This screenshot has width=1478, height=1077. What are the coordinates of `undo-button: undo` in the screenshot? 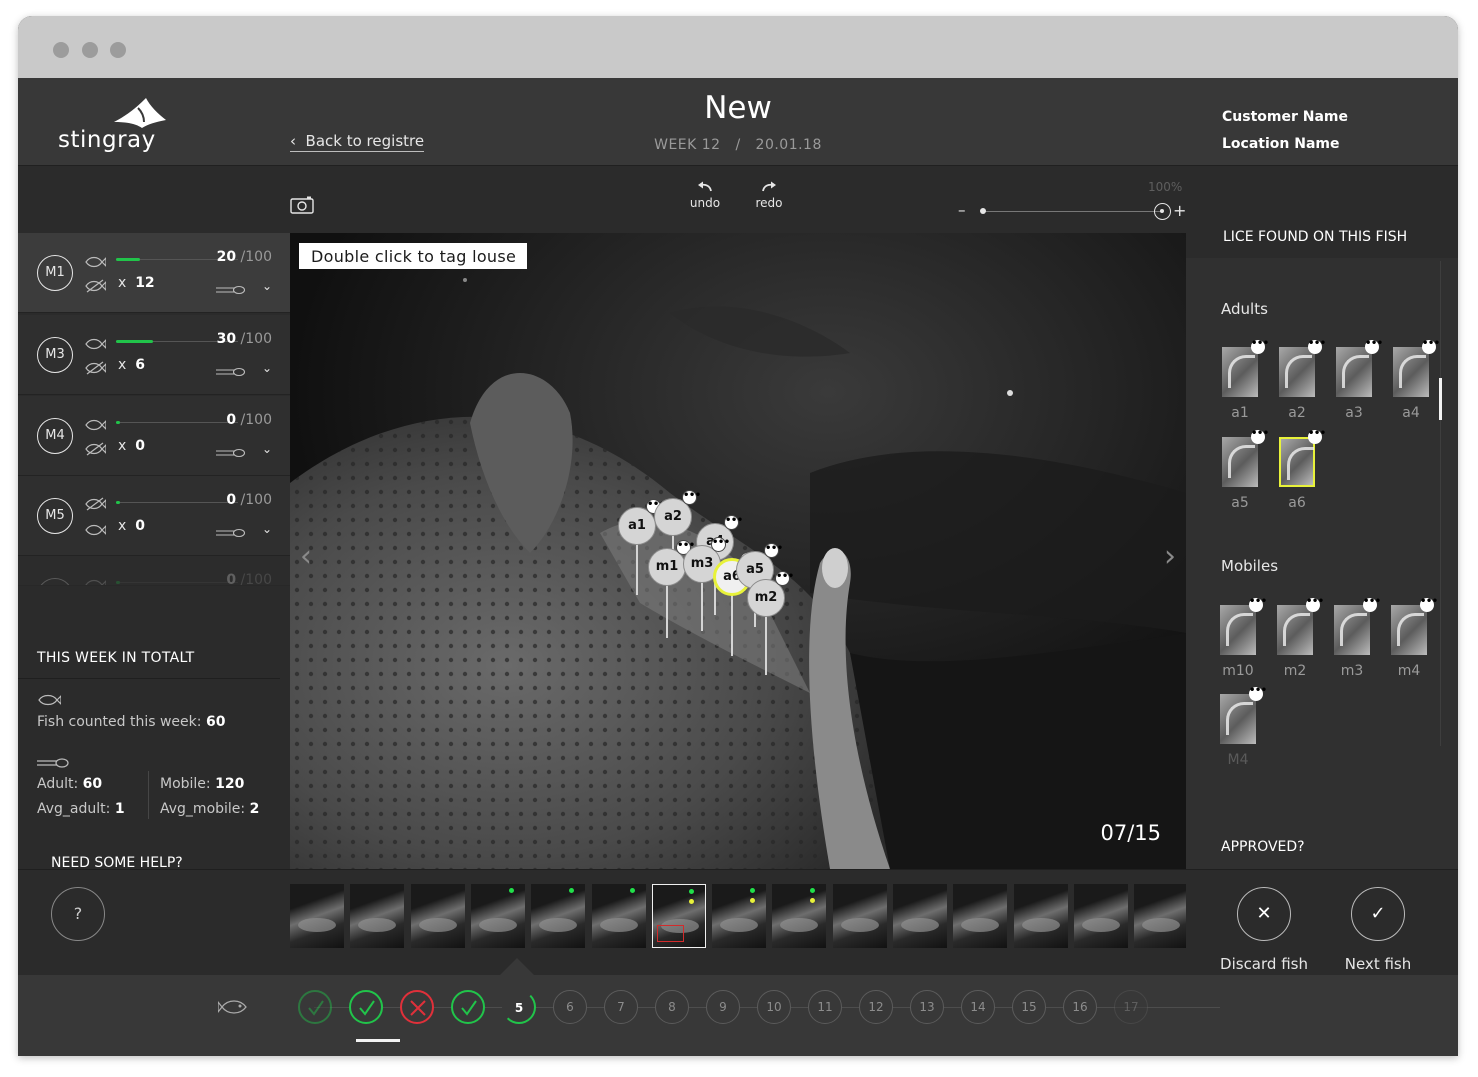 It's located at (705, 195).